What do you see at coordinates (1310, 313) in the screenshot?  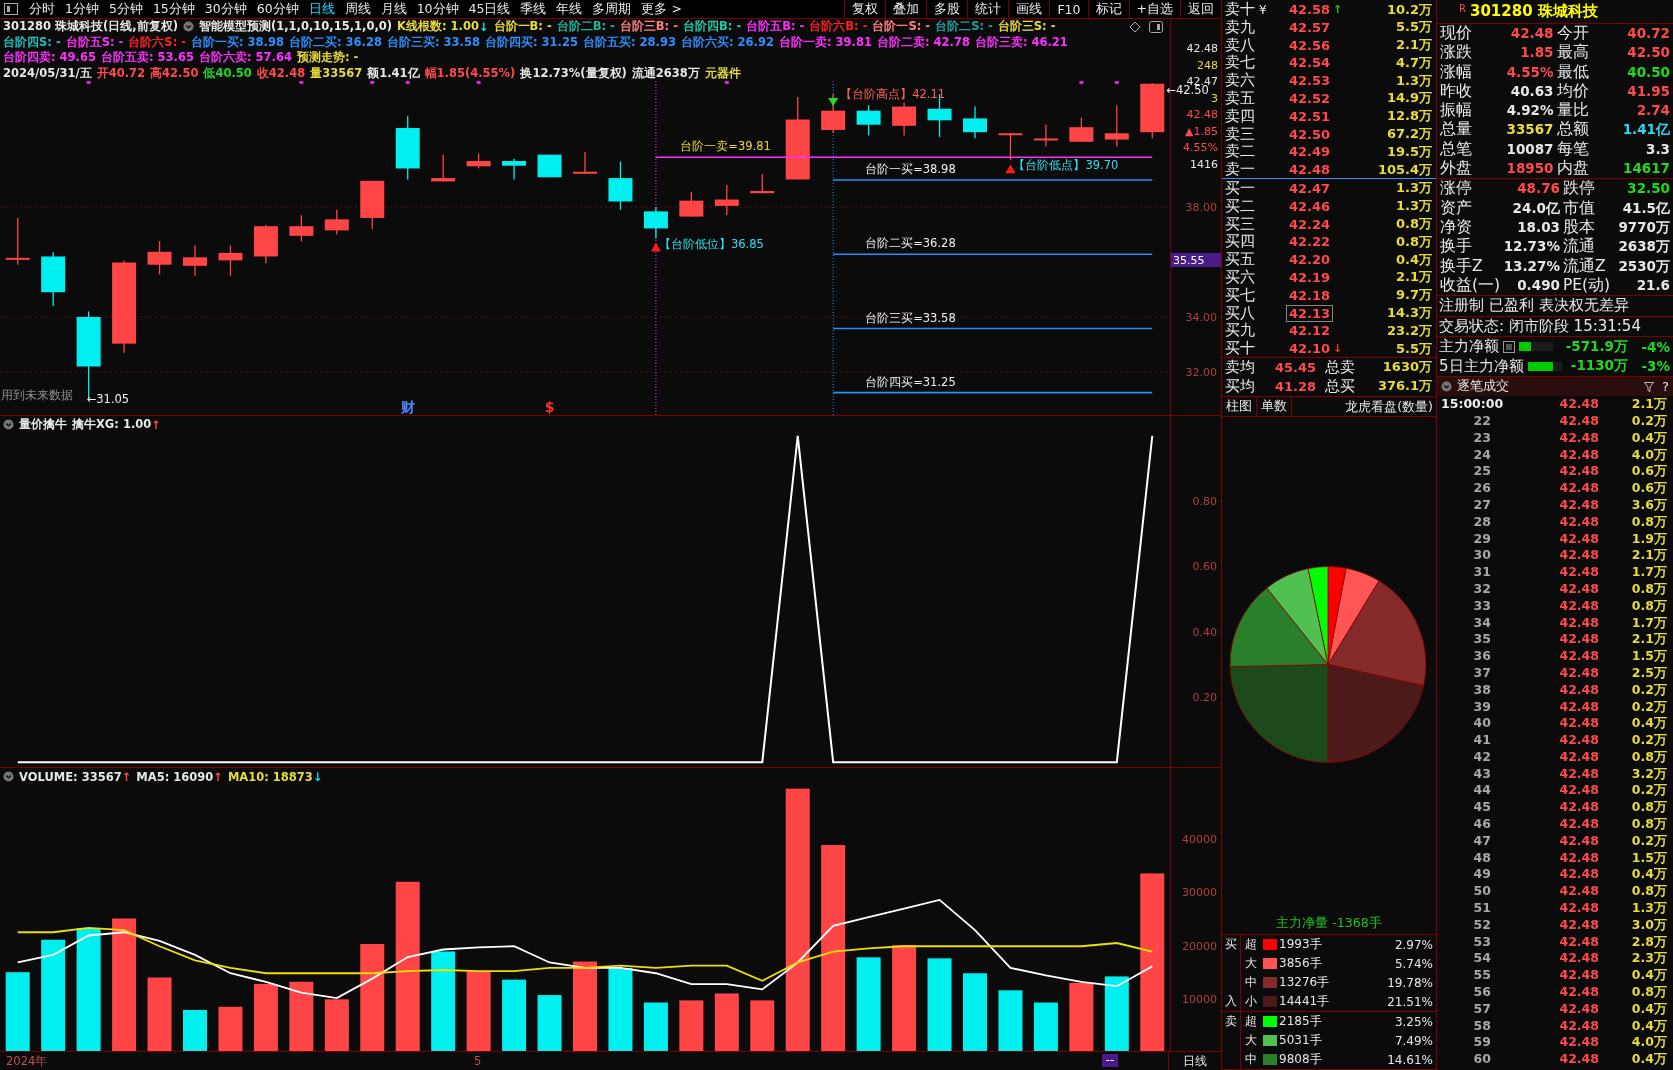 I see `order-price: 42.13` at bounding box center [1310, 313].